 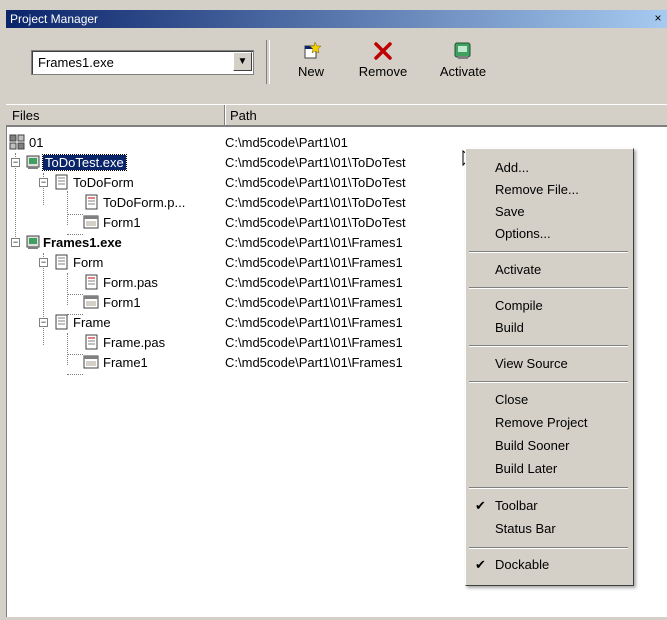 I want to click on remove-label: Remove, so click(x=383, y=71).